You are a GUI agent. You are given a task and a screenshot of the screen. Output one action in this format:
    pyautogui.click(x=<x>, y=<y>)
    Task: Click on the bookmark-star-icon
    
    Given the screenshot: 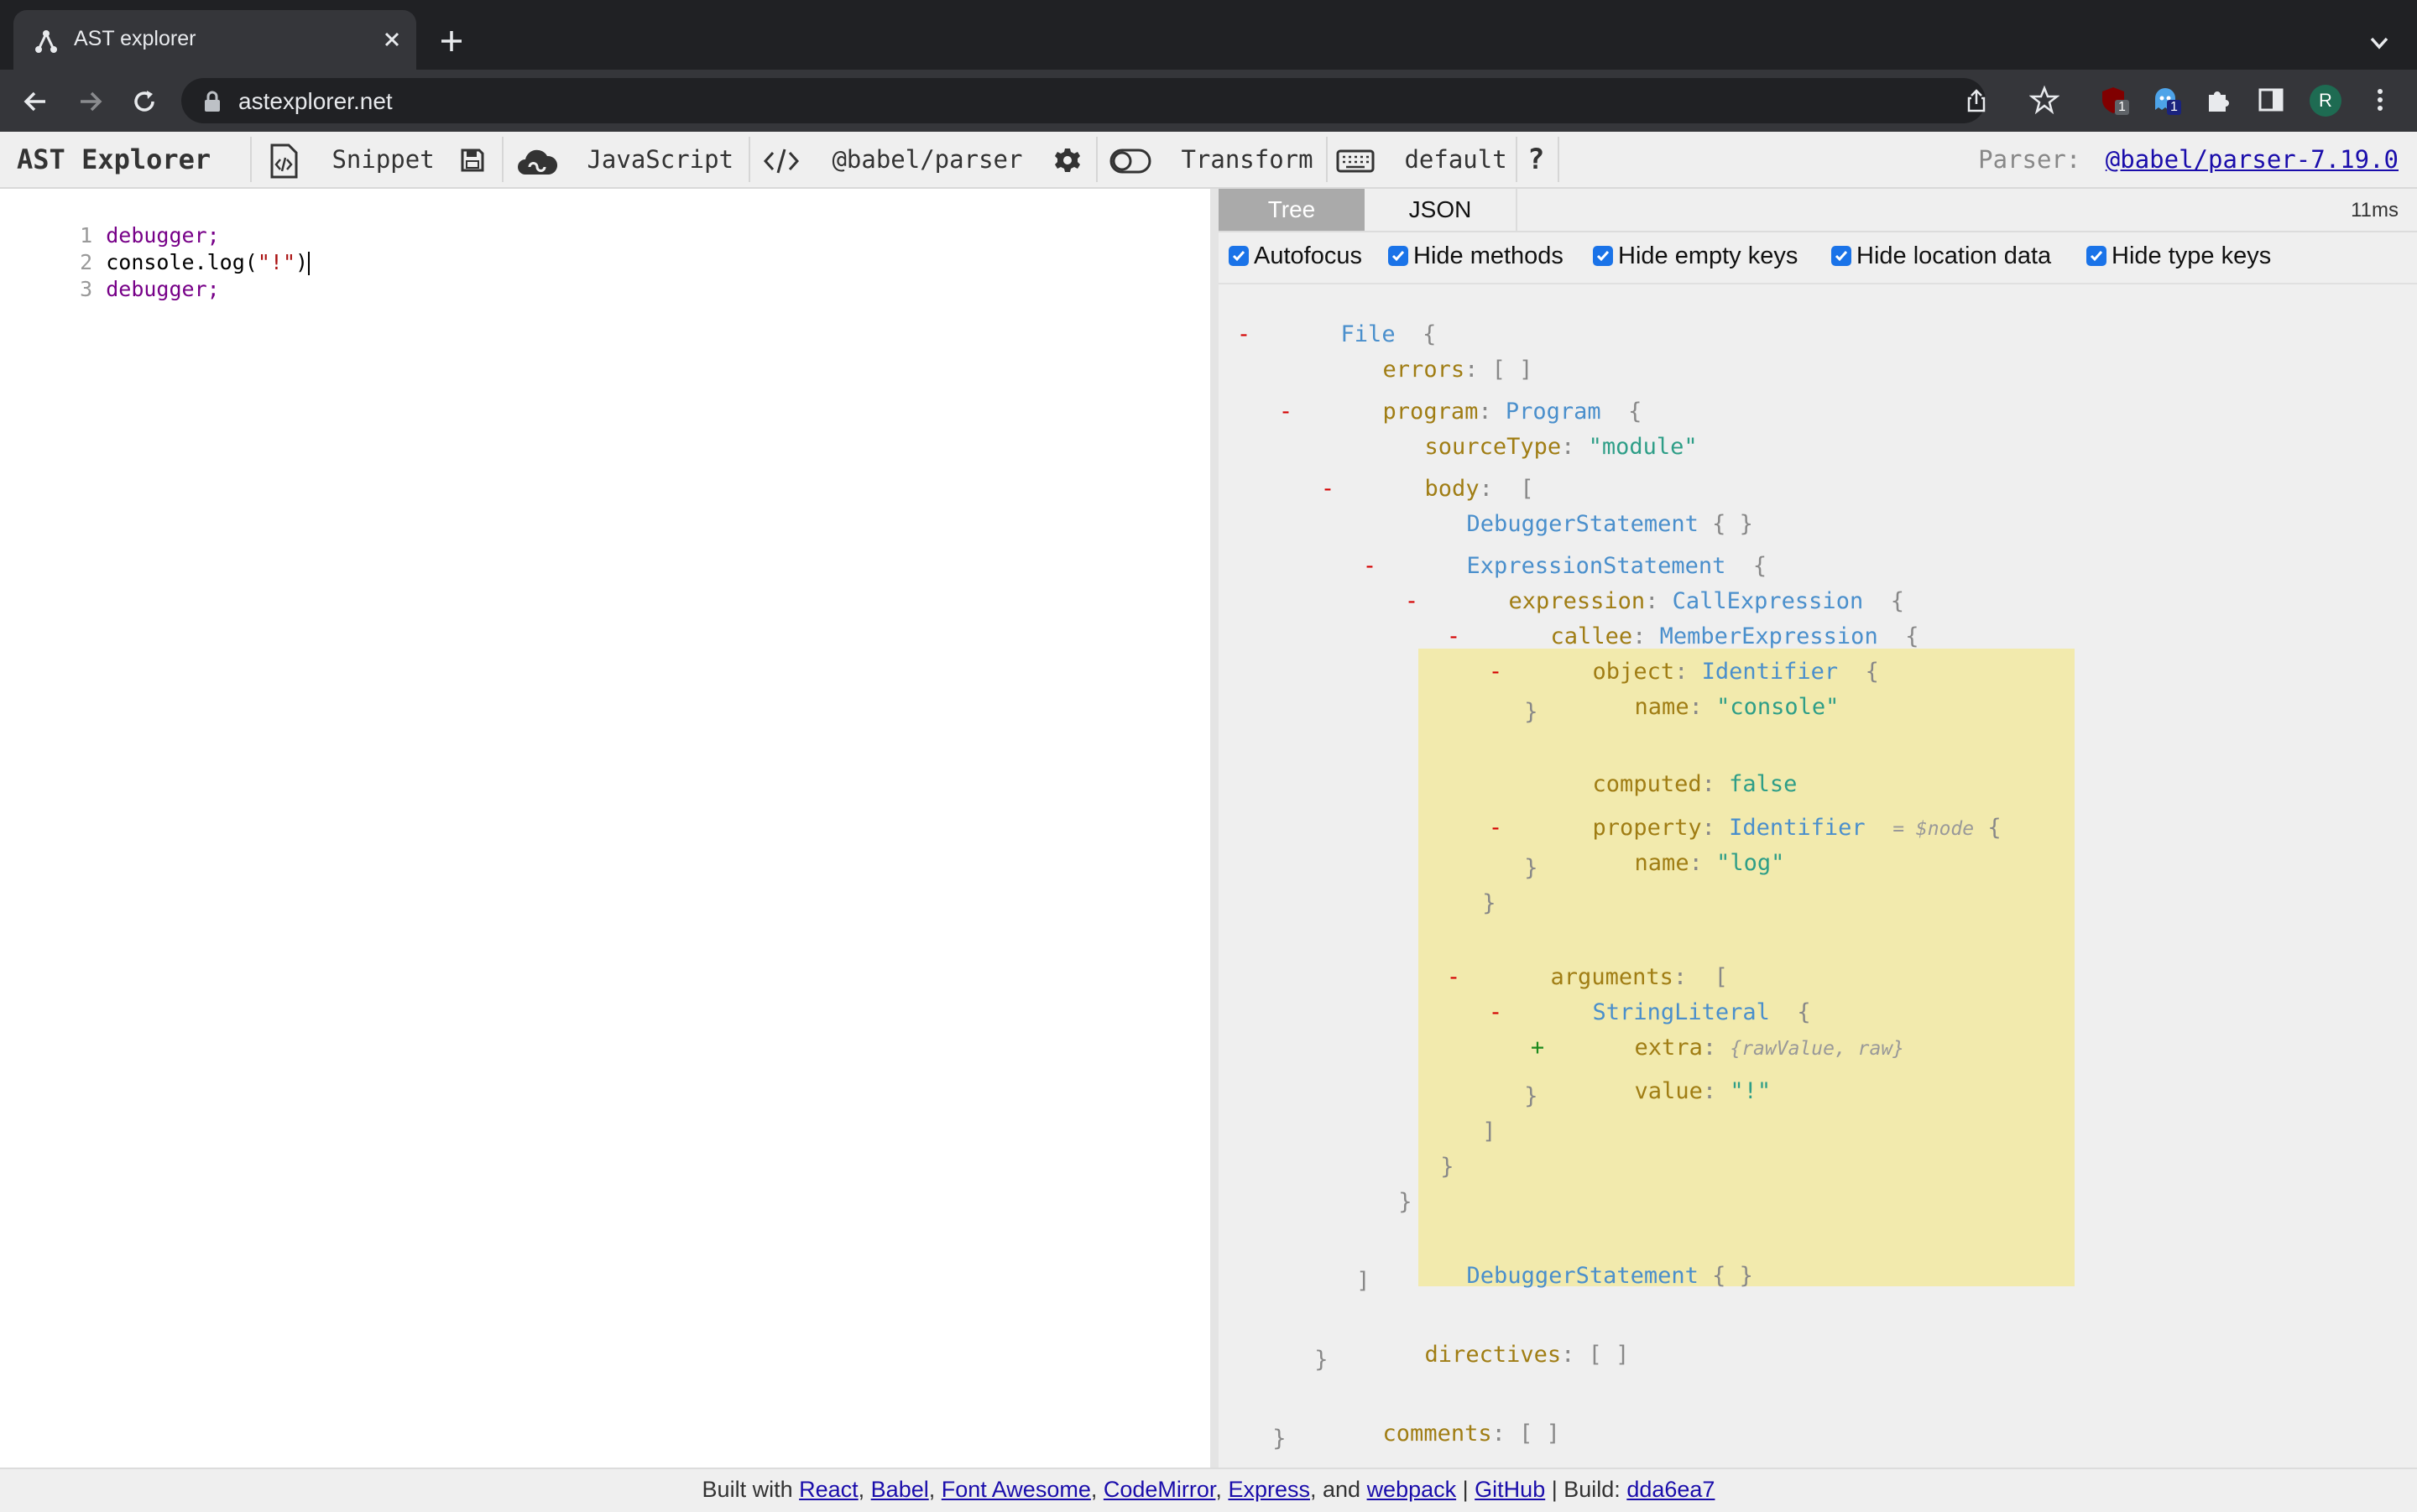 What is the action you would take?
    pyautogui.click(x=2044, y=100)
    